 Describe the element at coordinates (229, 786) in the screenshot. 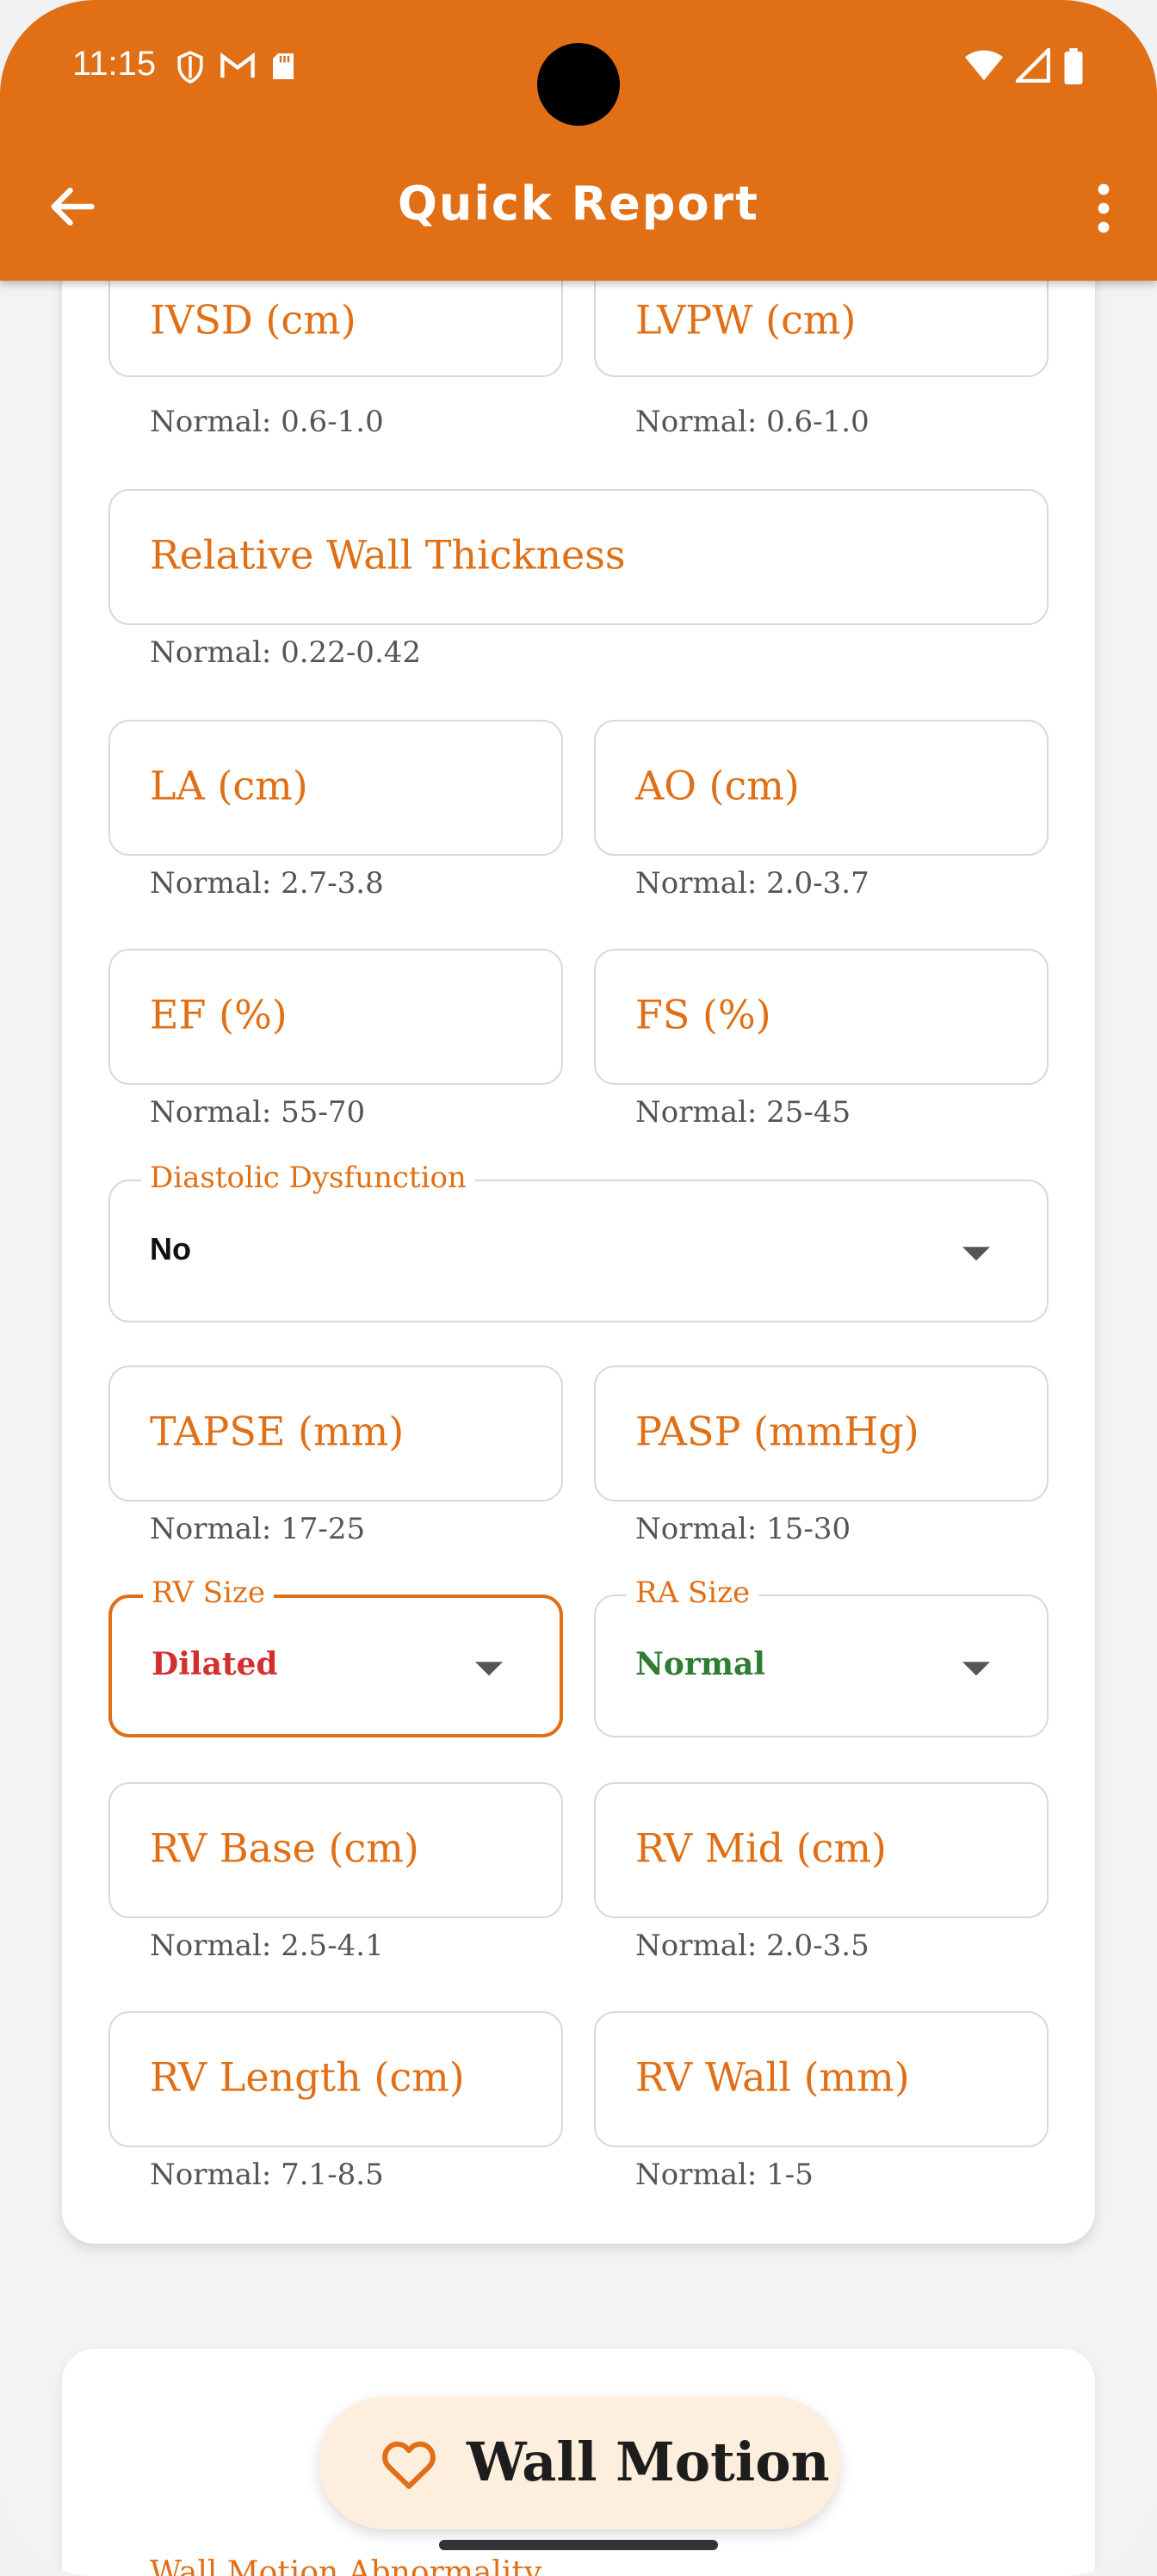

I see `la-label: LA (cm)` at that location.